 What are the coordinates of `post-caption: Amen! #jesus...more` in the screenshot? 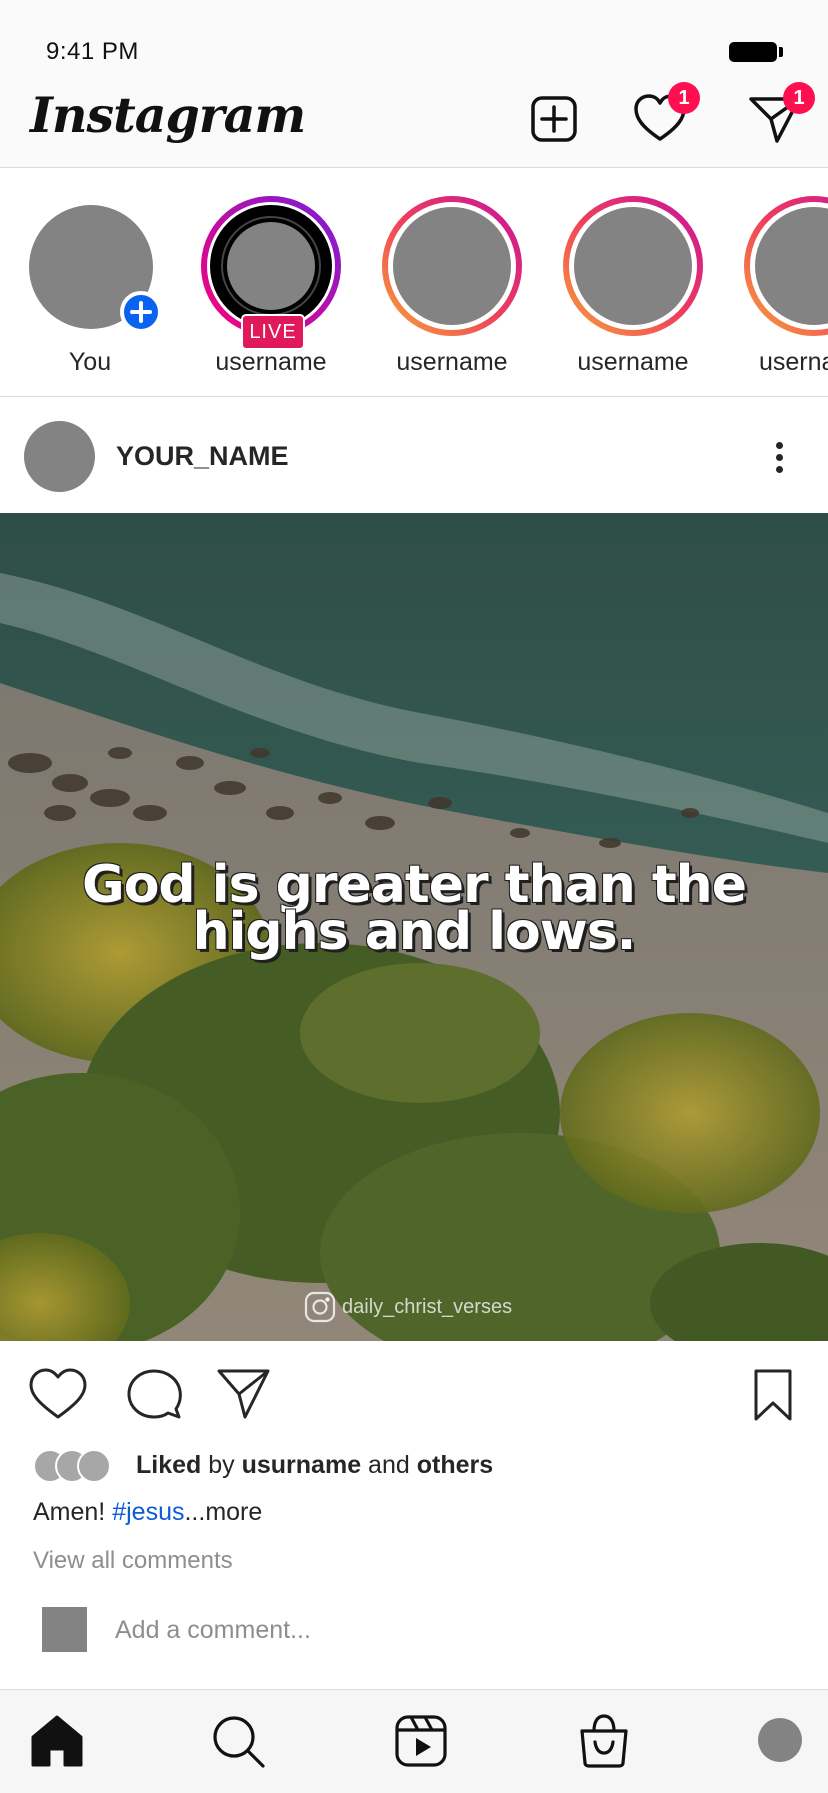 It's located at (147, 1512).